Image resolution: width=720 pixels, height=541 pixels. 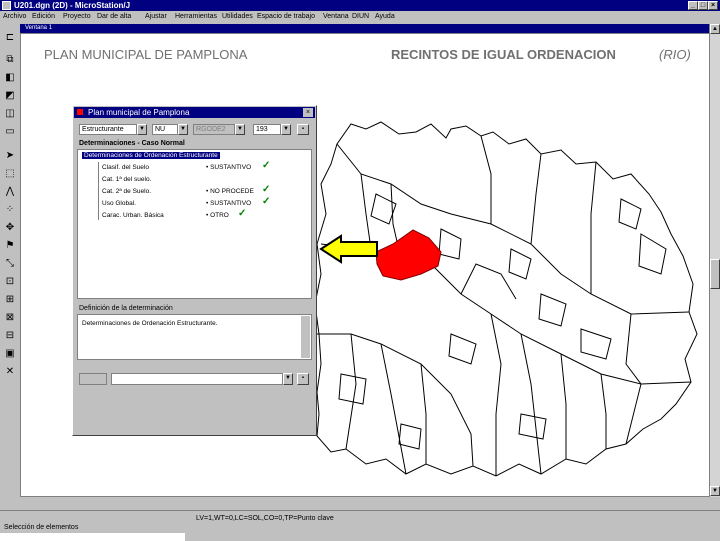 I want to click on menu-utilidades: Utilidades, so click(x=237, y=17).